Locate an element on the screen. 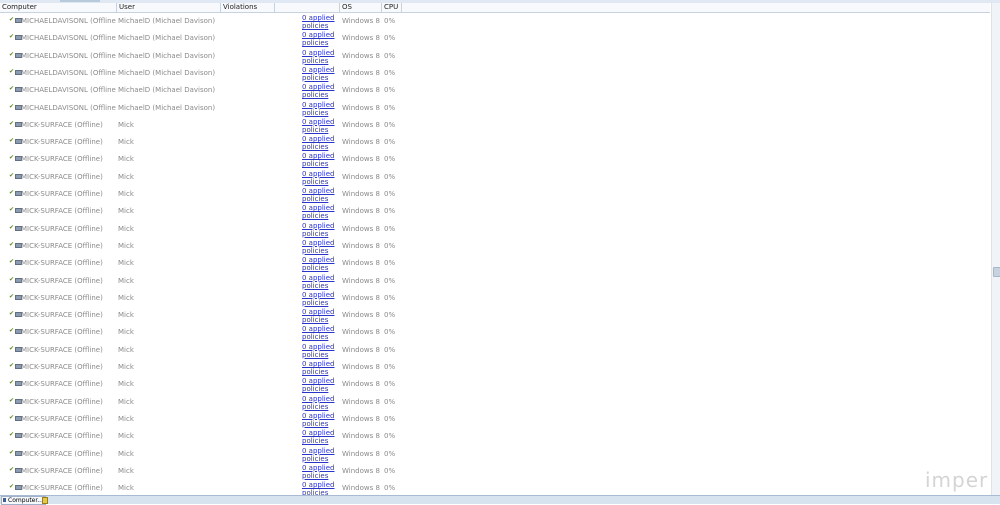  column-header-policies is located at coordinates (307, 7).